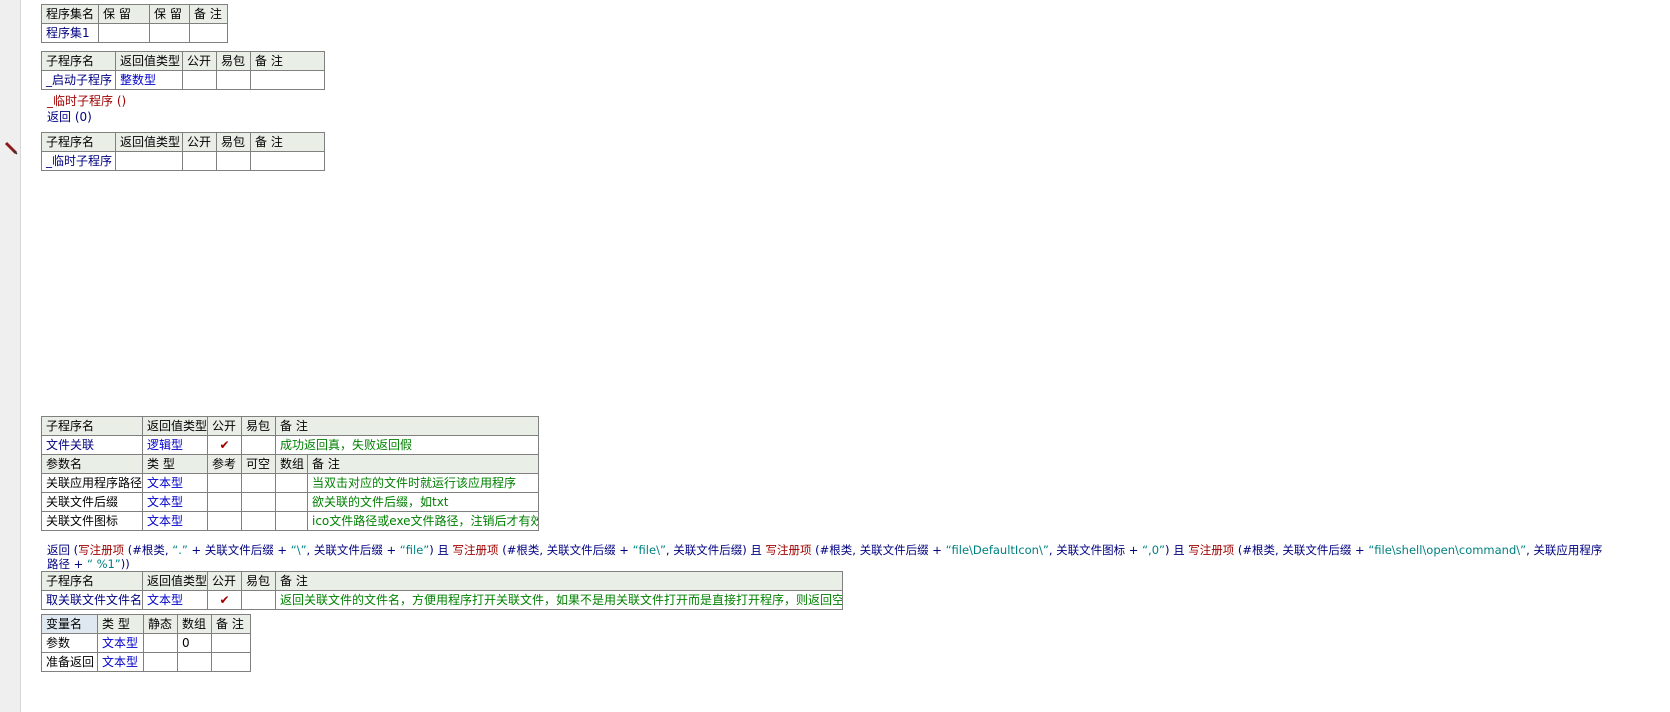  Describe the element at coordinates (649, 550) in the screenshot. I see `code-token: “file\”` at that location.